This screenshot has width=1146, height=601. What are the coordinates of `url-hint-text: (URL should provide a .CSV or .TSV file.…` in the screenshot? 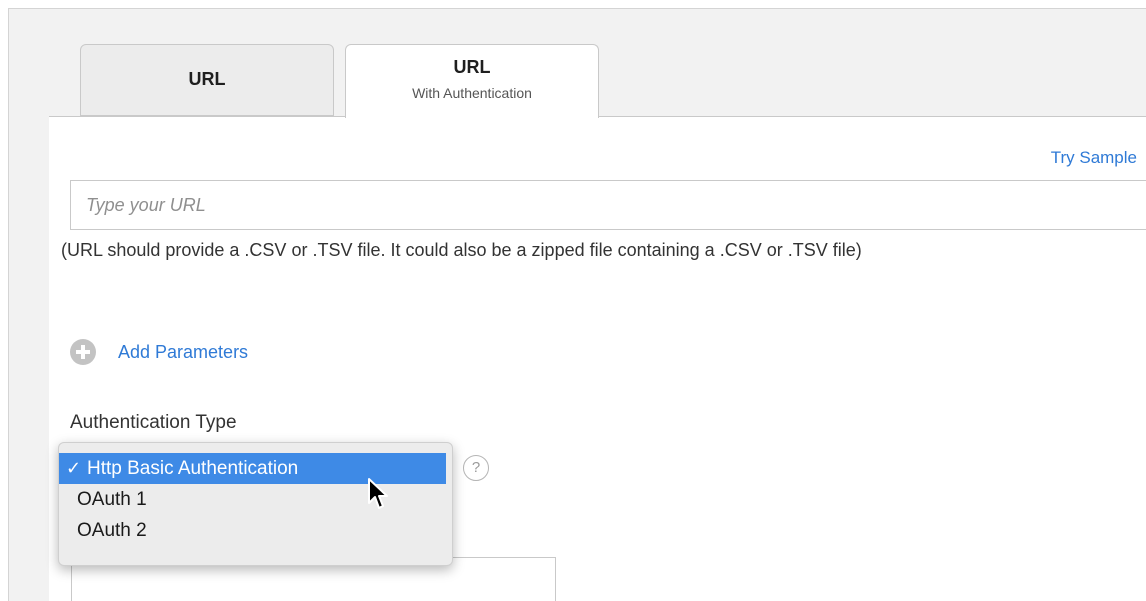 It's located at (461, 250).